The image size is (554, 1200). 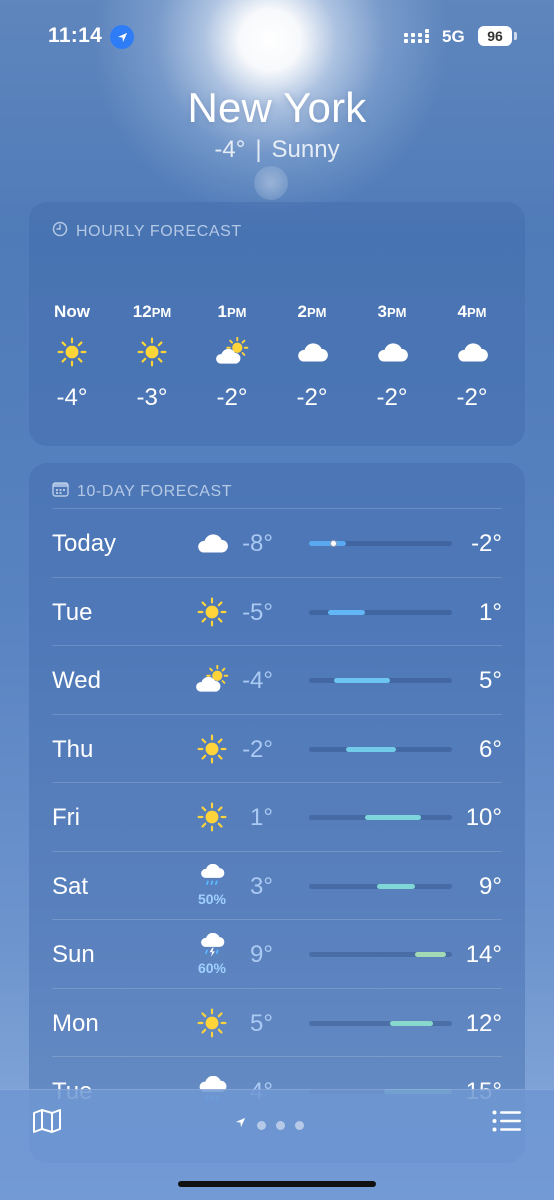 What do you see at coordinates (277, 542) in the screenshot?
I see `daily-row: Today -8° -2°` at bounding box center [277, 542].